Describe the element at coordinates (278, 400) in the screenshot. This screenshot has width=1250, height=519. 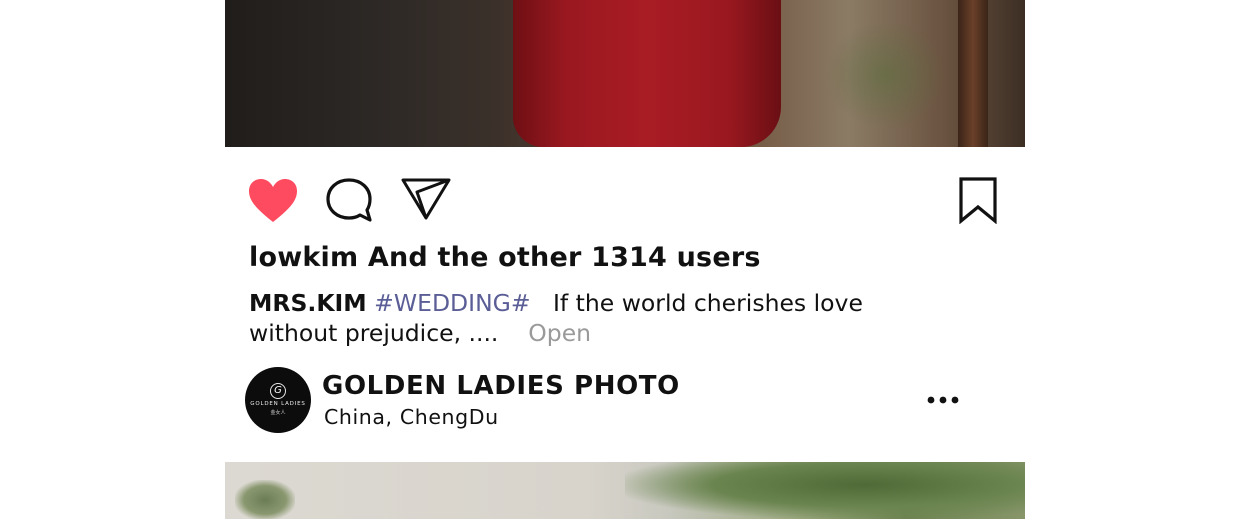
I see `avatar: G GOLDEN LADIES 金女人` at that location.